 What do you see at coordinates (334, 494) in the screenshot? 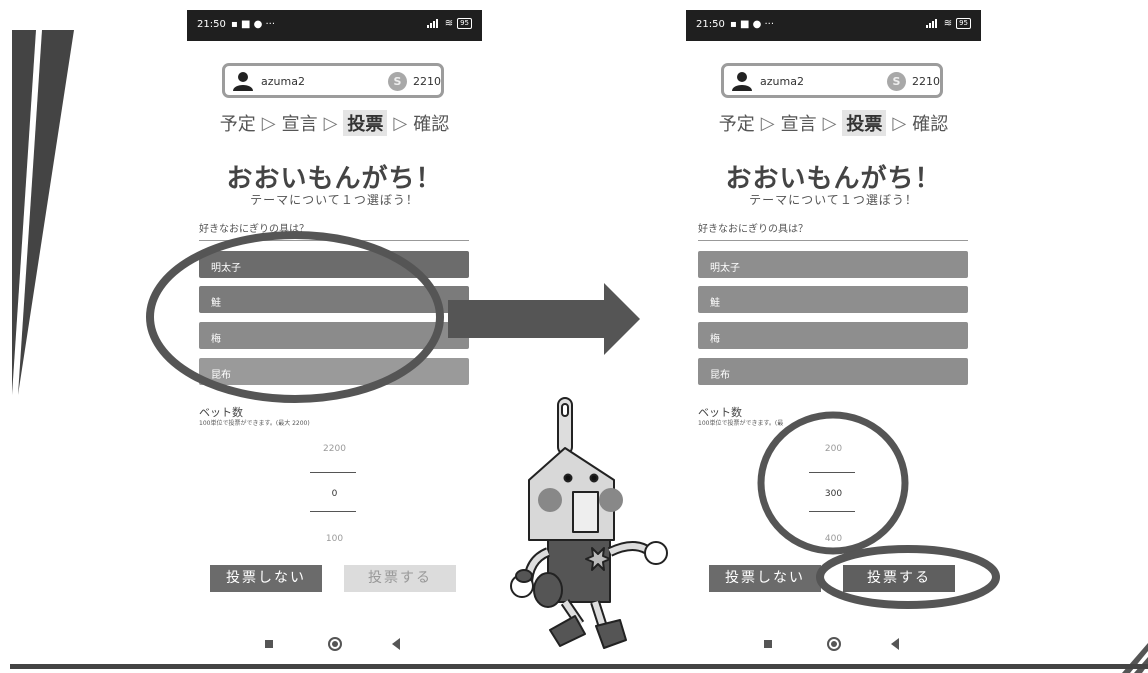
I see `bet-picker-value: 0` at bounding box center [334, 494].